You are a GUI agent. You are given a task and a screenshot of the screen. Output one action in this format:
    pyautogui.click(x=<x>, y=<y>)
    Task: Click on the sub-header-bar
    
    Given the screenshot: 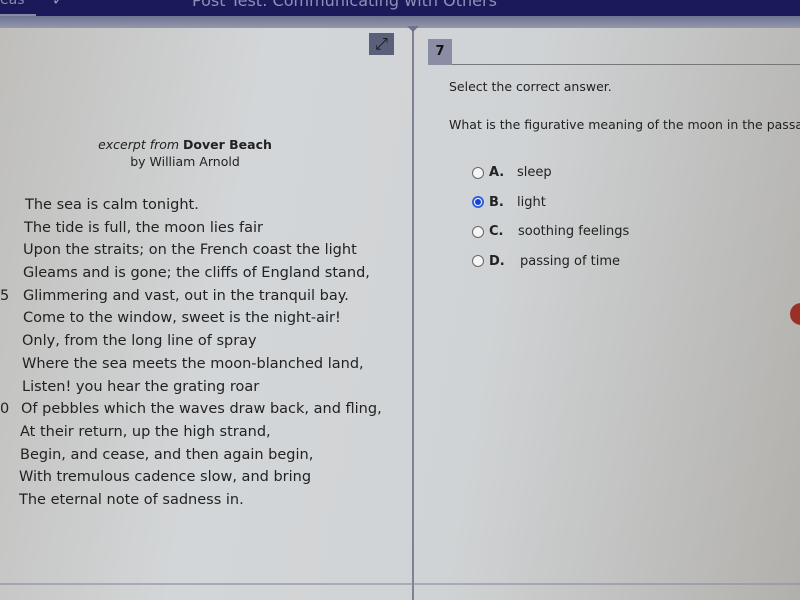 What is the action you would take?
    pyautogui.click(x=400, y=22)
    